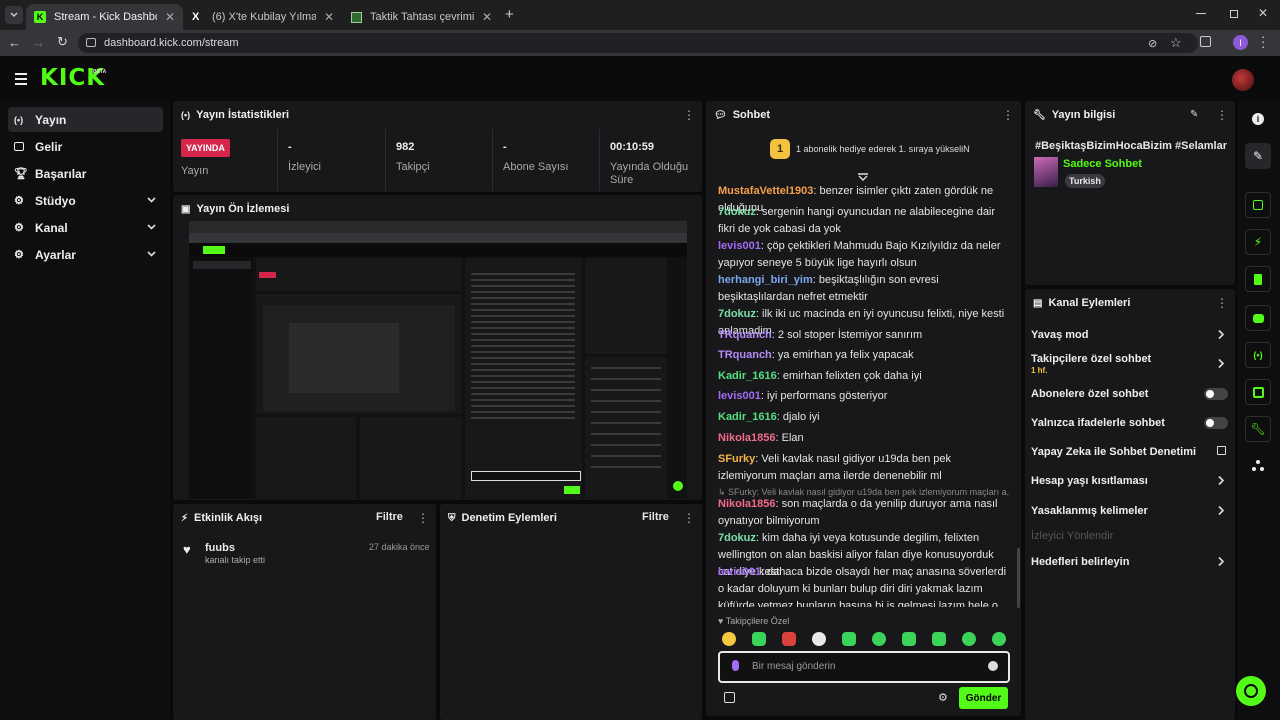  Describe the element at coordinates (14, 42) in the screenshot. I see `back-icon: ←` at that location.